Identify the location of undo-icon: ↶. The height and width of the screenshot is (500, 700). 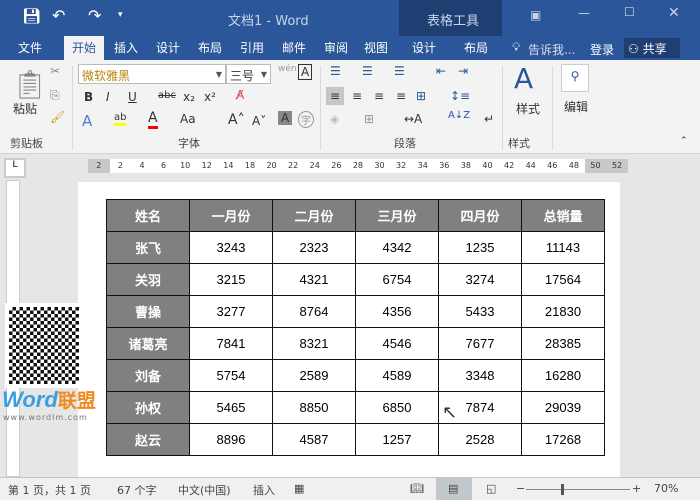
(58, 15).